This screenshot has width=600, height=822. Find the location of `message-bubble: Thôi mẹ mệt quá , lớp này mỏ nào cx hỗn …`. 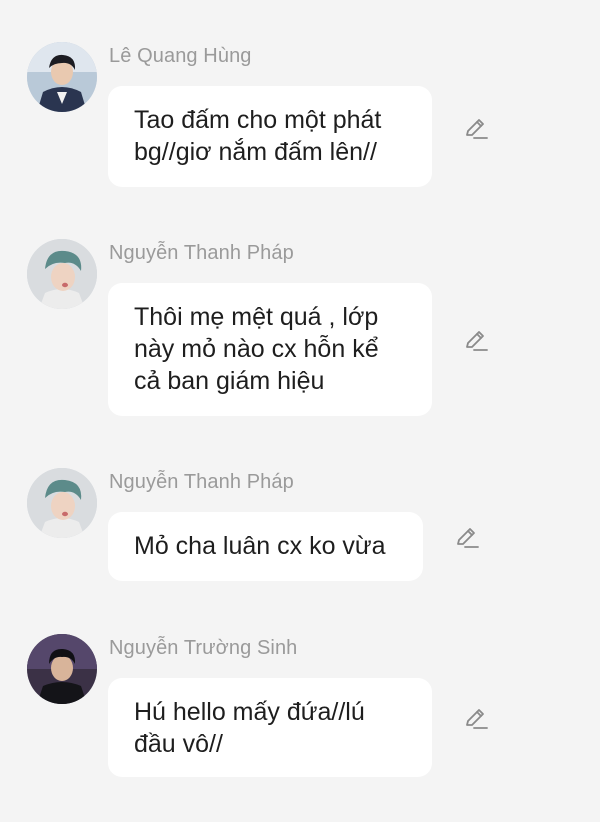

message-bubble: Thôi mẹ mệt quá , lớp này mỏ nào cx hỗn … is located at coordinates (270, 349).